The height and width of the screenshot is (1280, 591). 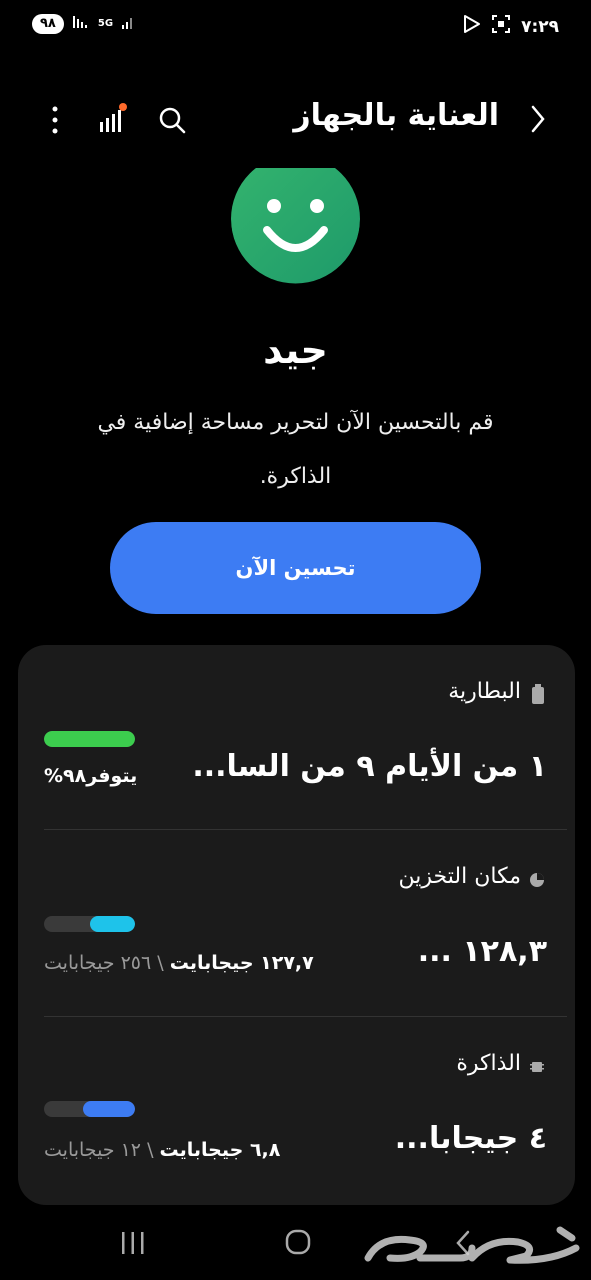 I want to click on storage-usage: ١٢٧,٧ جيجابايت \ ٢٥٦ جيجابايت, so click(x=179, y=963).